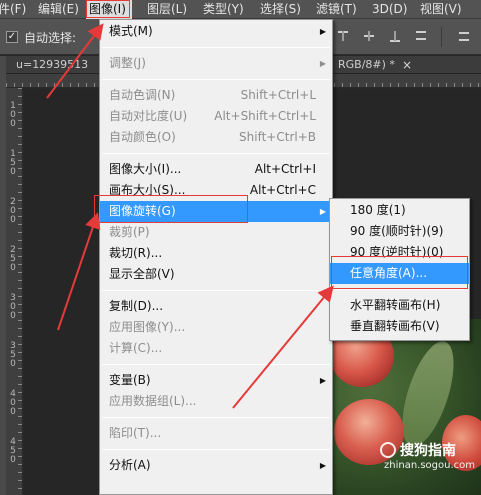 The image size is (481, 495). Describe the element at coordinates (13, 403) in the screenshot. I see `ruler-label: 4 0 0` at that location.